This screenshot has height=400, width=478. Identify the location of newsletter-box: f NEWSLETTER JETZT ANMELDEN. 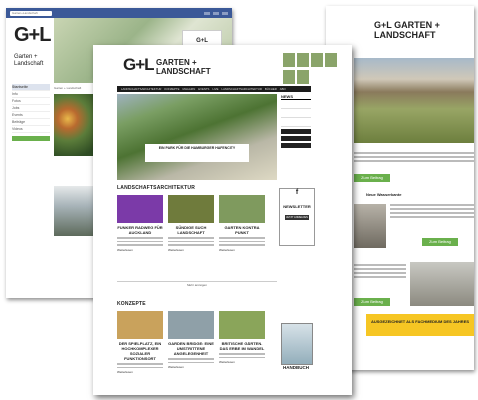
(297, 217).